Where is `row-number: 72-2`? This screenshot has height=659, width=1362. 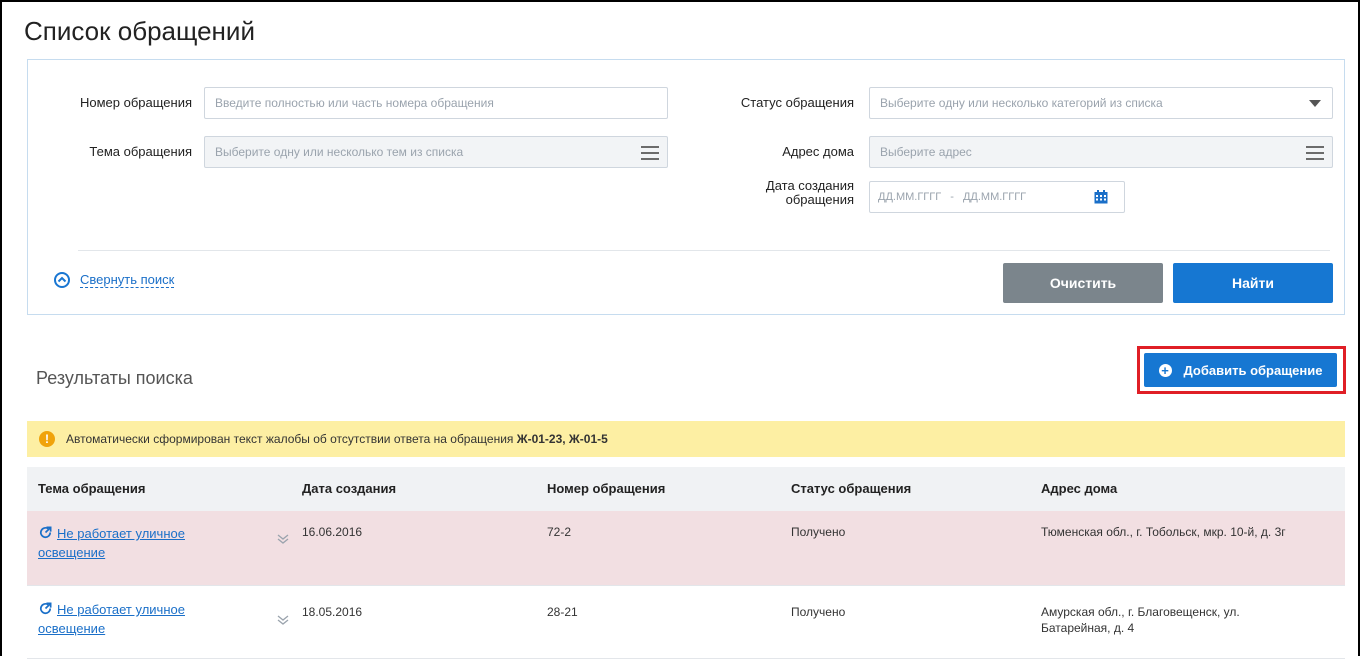
row-number: 72-2 is located at coordinates (559, 532).